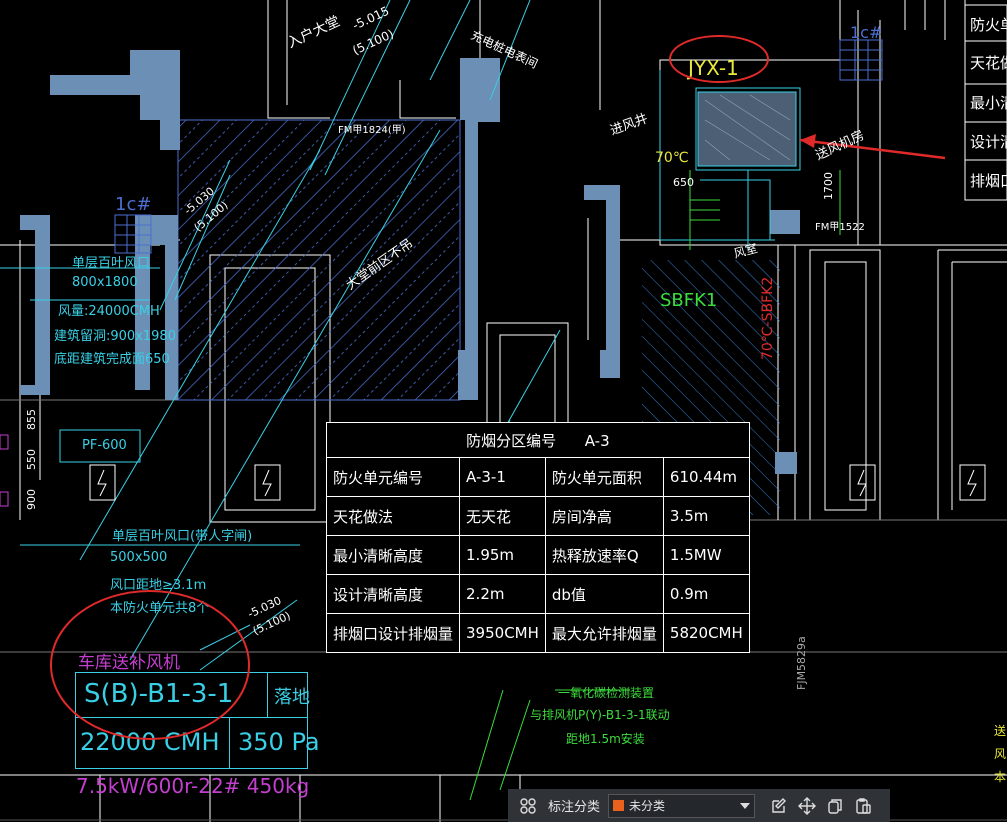 The height and width of the screenshot is (822, 1007). Describe the element at coordinates (619, 805) in the screenshot. I see `category-color-swatch` at that location.